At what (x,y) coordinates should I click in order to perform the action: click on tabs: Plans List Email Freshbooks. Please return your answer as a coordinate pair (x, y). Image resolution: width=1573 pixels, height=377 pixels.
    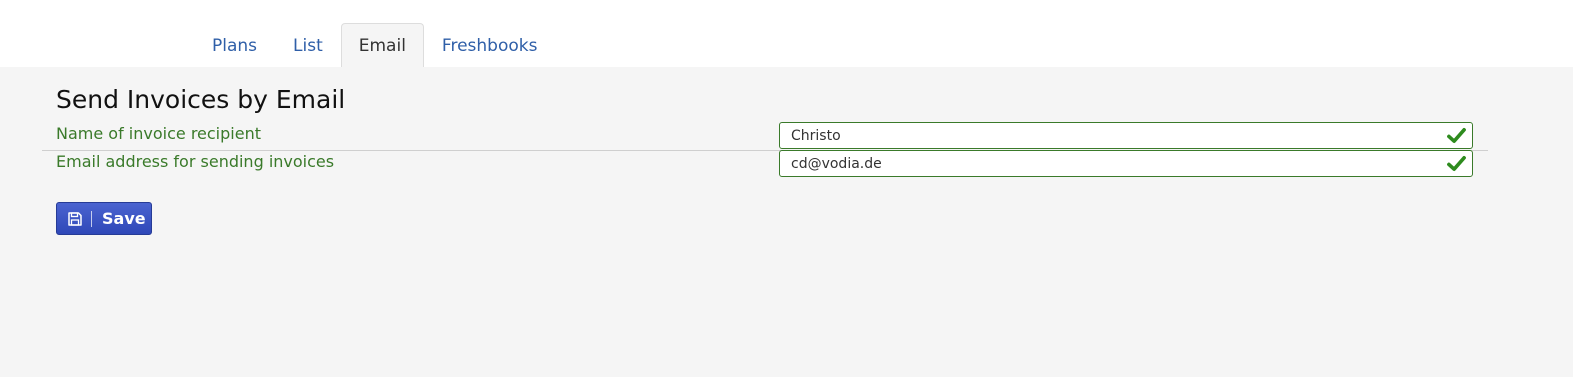
    Looking at the image, I should click on (374, 45).